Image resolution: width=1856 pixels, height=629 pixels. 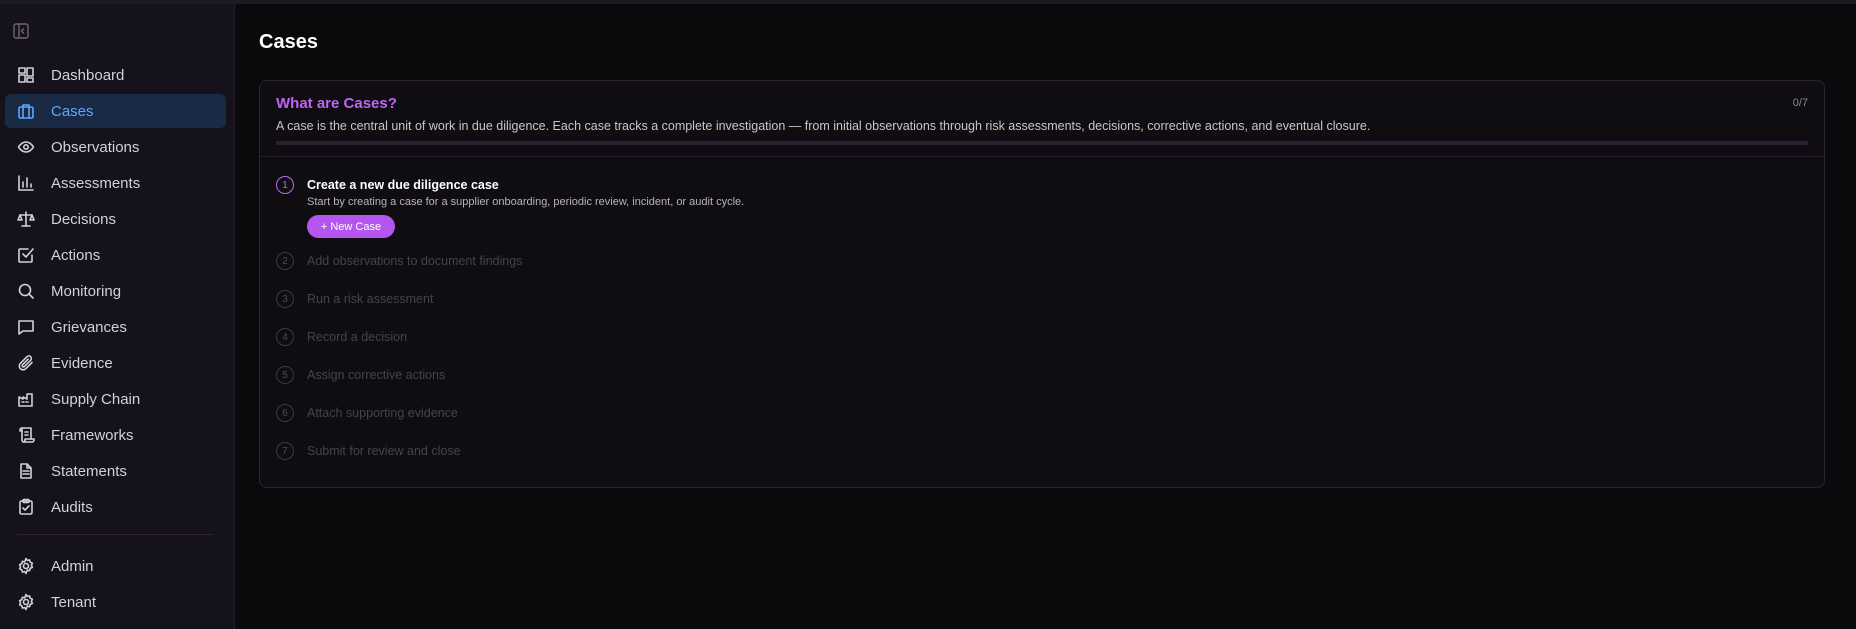 What do you see at coordinates (95, 147) in the screenshot?
I see `sidebar-item-label: Observations` at bounding box center [95, 147].